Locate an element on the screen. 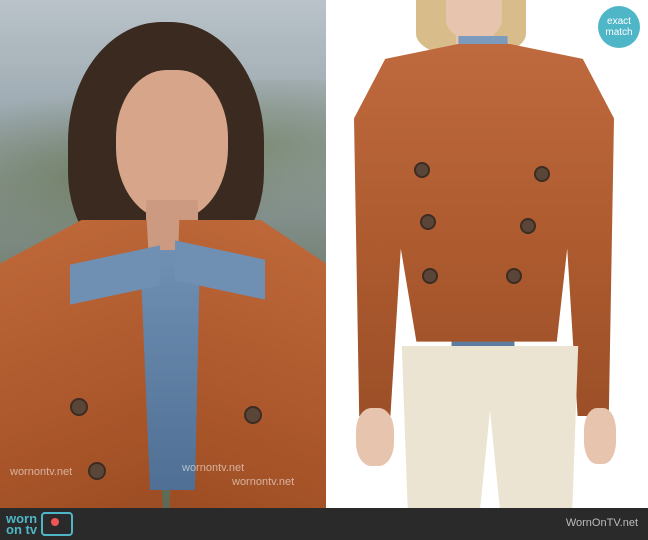 This screenshot has width=648, height=540. badge-line1: exact is located at coordinates (619, 21).